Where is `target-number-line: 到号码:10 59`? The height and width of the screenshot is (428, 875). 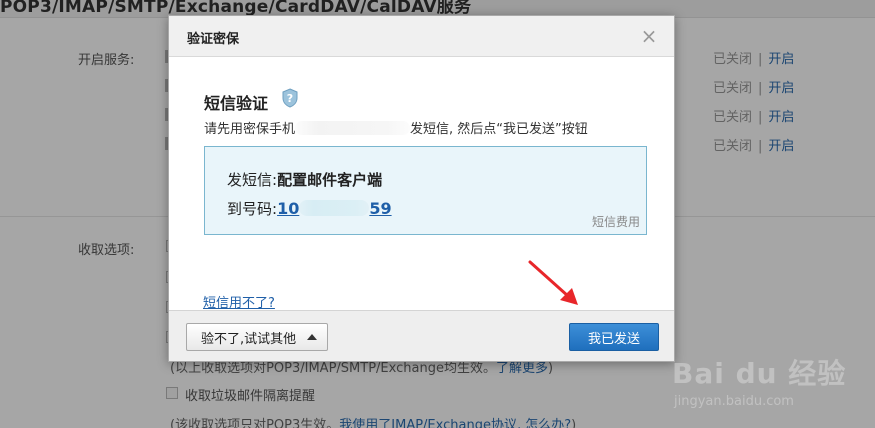
target-number-line: 到号码:10 59 is located at coordinates (309, 208).